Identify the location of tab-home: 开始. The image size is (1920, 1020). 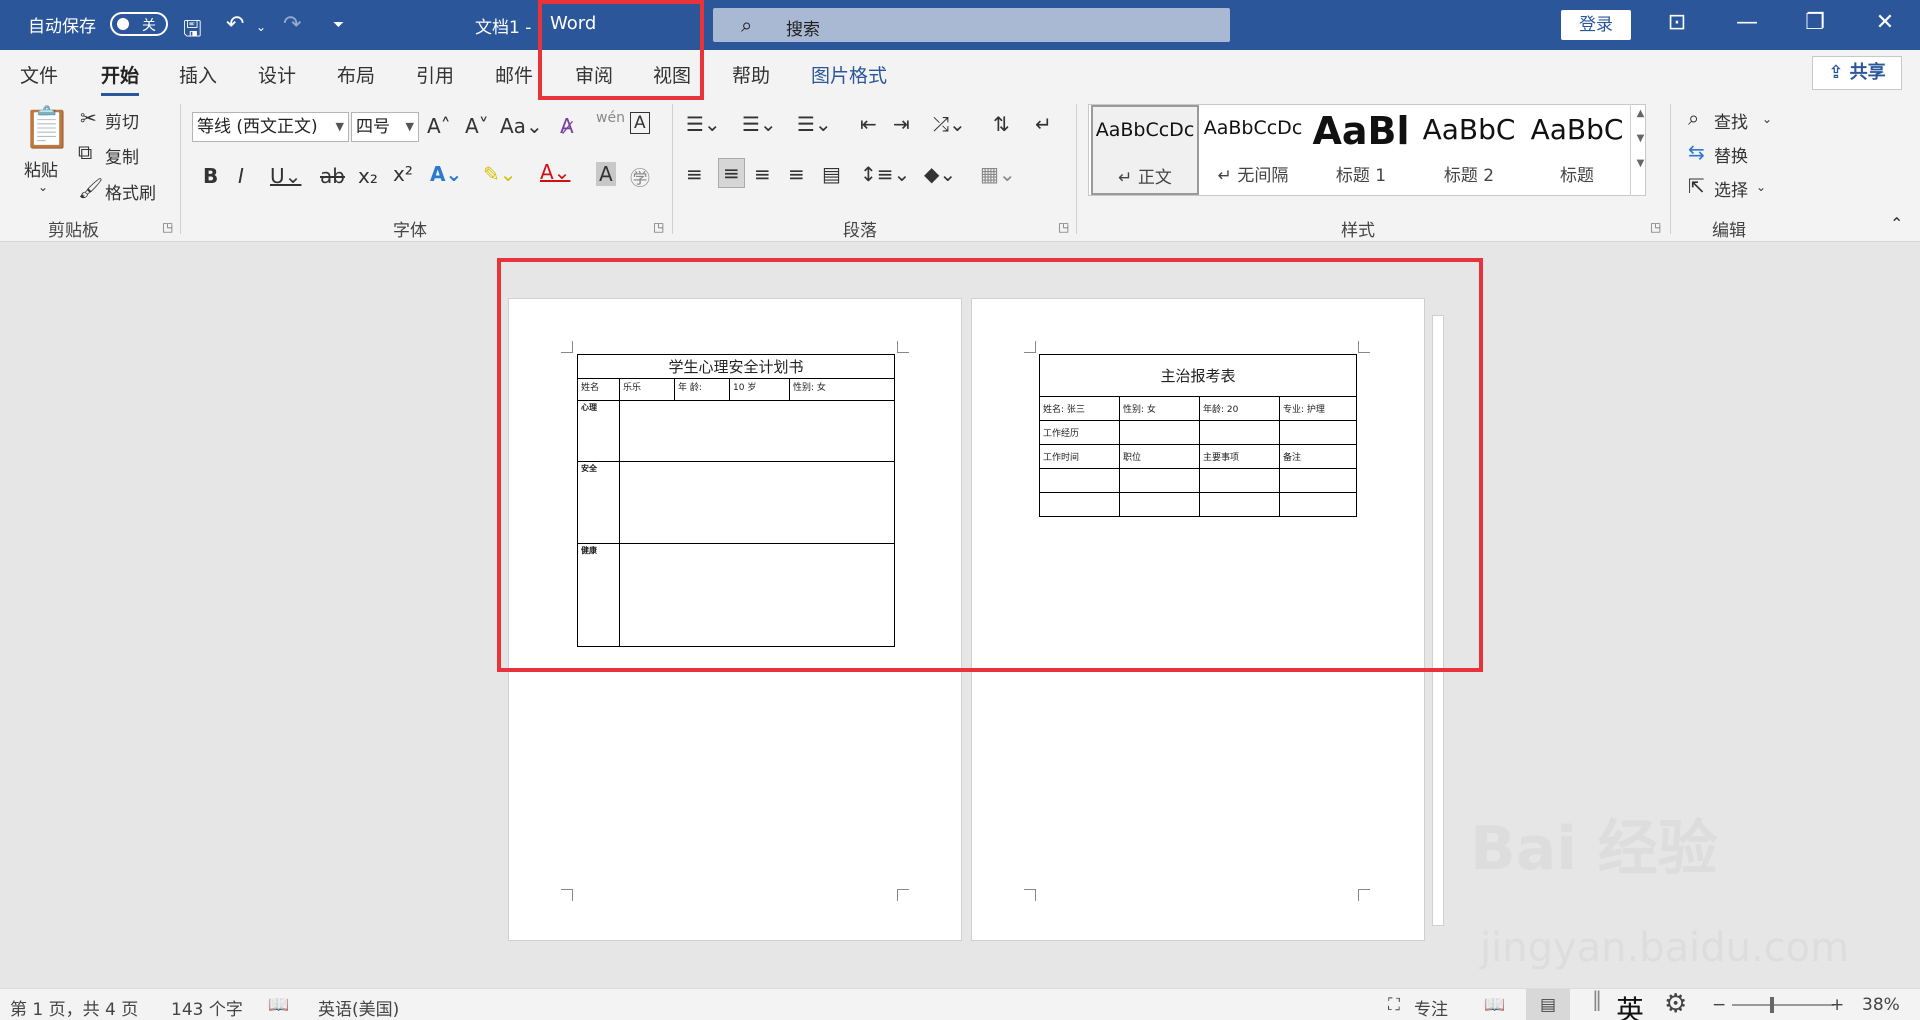
(120, 78).